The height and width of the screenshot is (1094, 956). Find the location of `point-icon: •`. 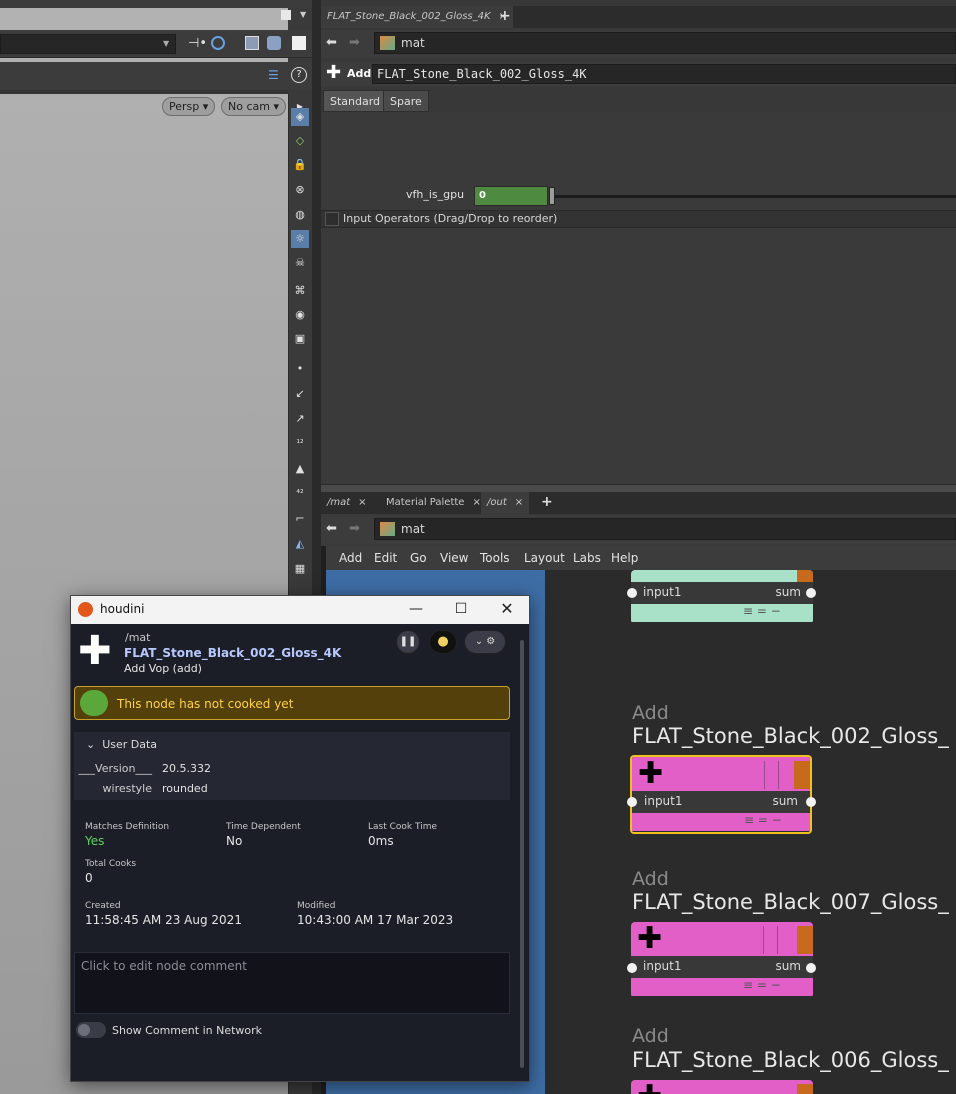

point-icon: • is located at coordinates (300, 369).